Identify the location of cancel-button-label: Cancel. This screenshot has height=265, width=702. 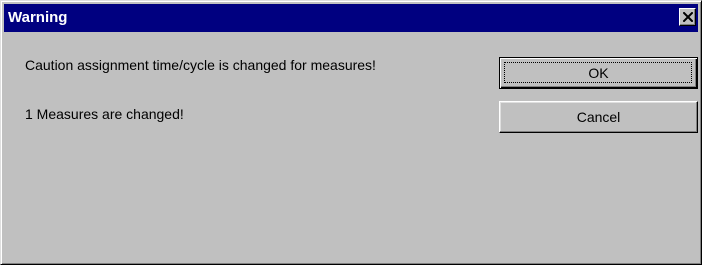
(598, 117).